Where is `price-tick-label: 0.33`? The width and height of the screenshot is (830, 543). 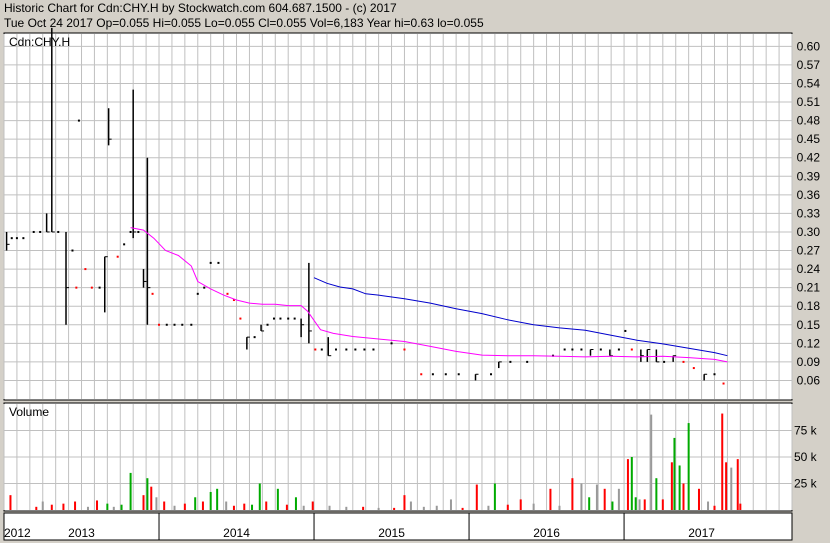
price-tick-label: 0.33 is located at coordinates (809, 213).